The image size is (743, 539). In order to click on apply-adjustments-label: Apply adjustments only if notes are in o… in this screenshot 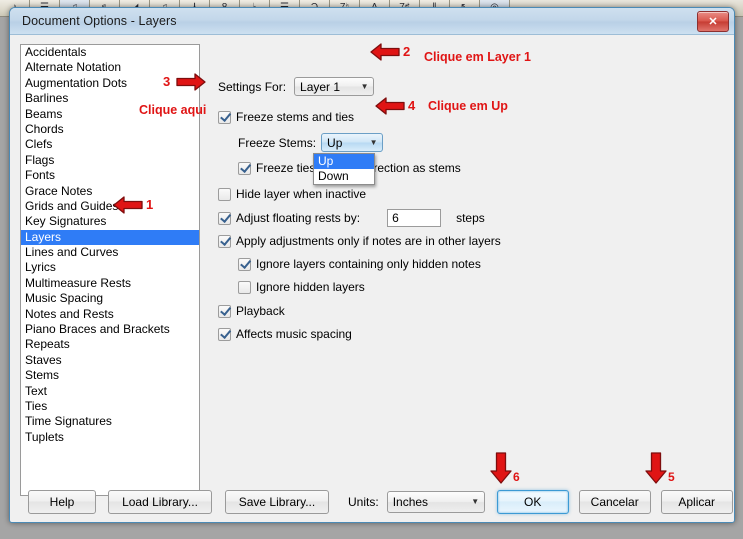, I will do `click(368, 241)`.